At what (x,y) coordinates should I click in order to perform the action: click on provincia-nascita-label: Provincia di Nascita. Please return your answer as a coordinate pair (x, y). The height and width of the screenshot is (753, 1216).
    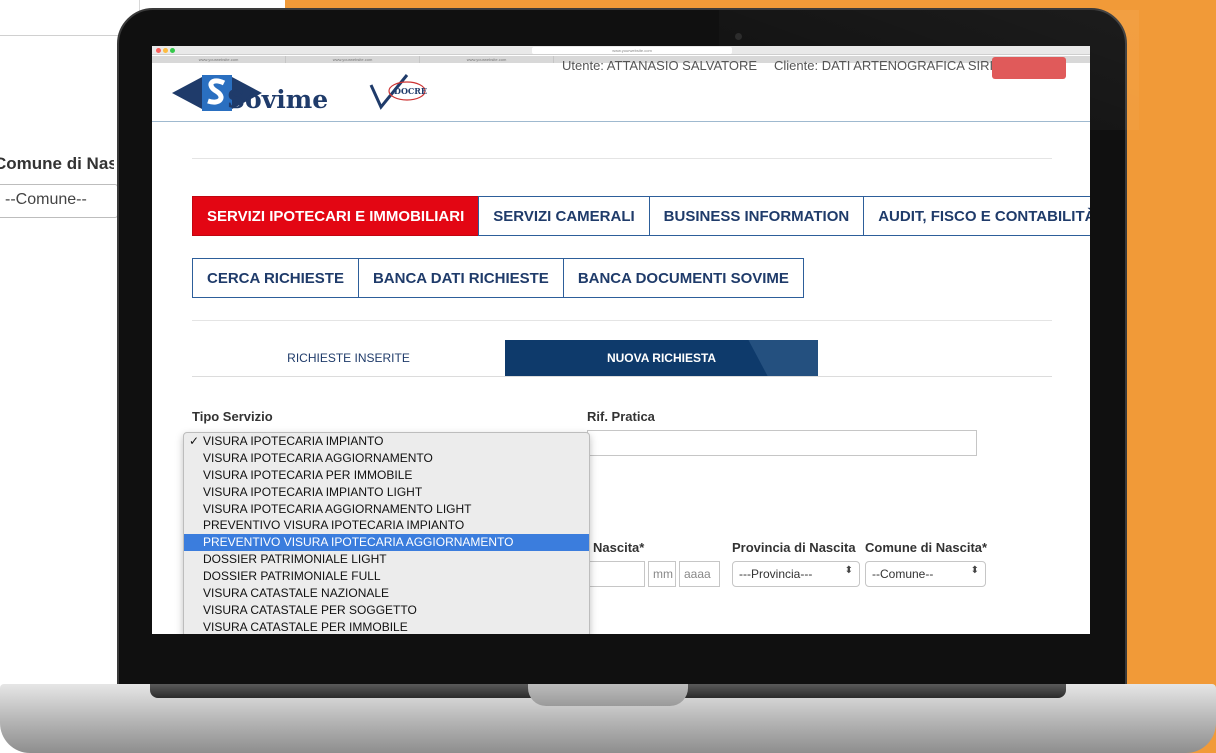
    Looking at the image, I should click on (794, 547).